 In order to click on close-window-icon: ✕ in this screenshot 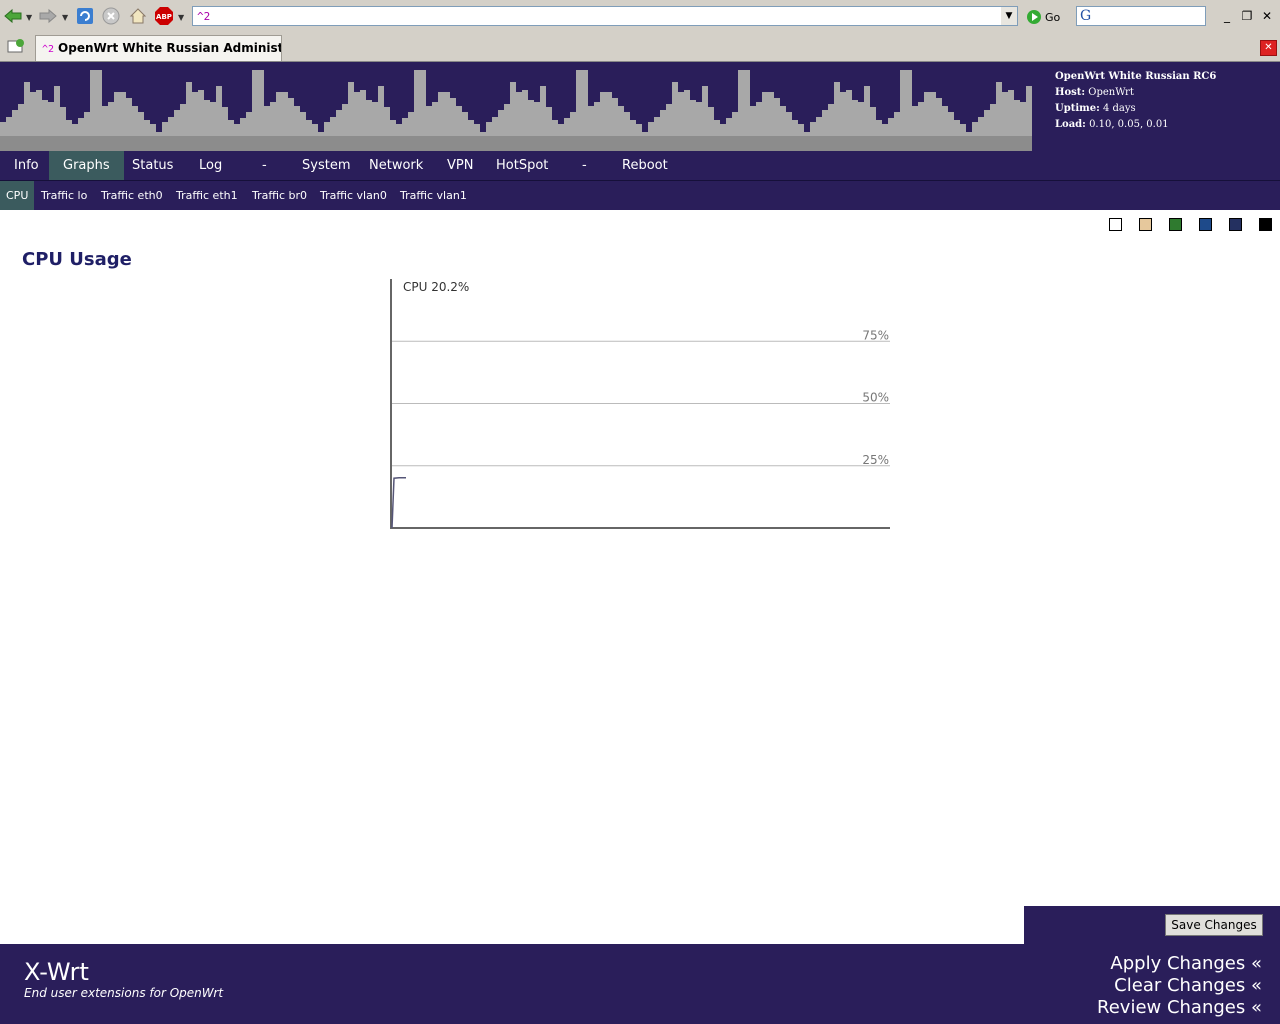, I will do `click(1267, 16)`.